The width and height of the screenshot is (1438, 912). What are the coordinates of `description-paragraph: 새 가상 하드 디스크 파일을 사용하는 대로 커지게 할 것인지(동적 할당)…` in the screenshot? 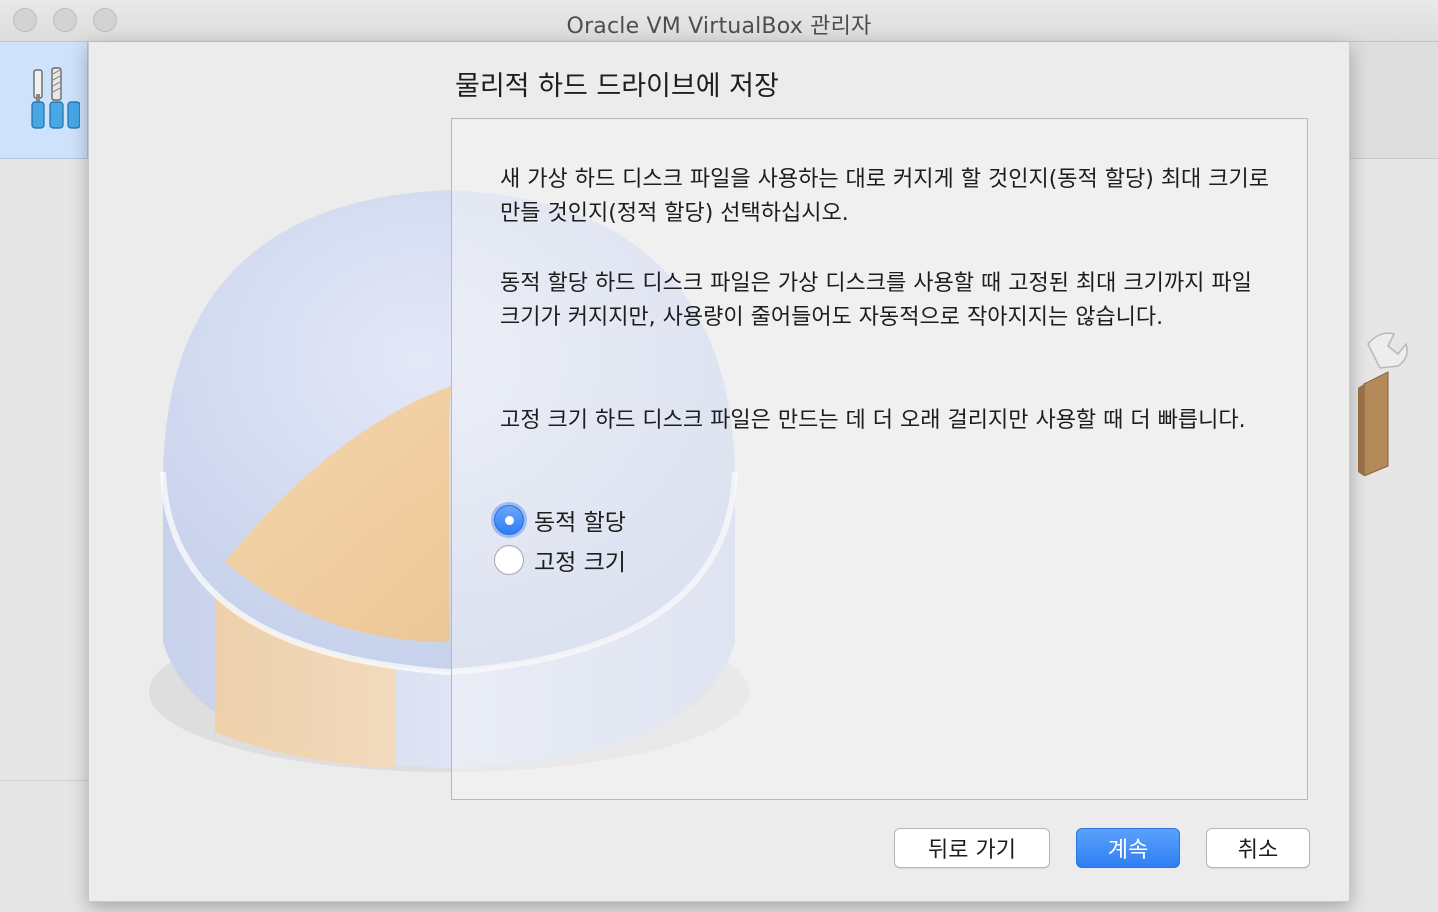 It's located at (885, 196).